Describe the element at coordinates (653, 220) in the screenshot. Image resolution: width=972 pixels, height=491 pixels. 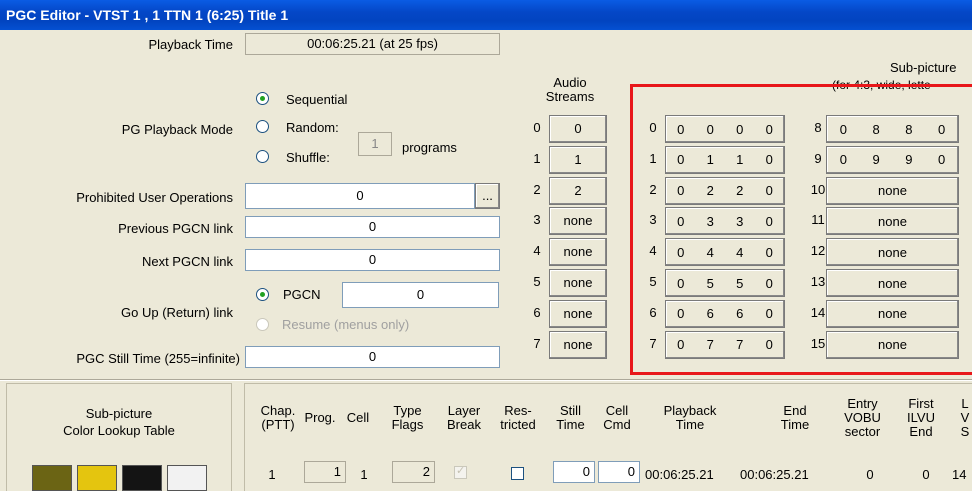
I see `subpicture-stream-index: 3` at that location.